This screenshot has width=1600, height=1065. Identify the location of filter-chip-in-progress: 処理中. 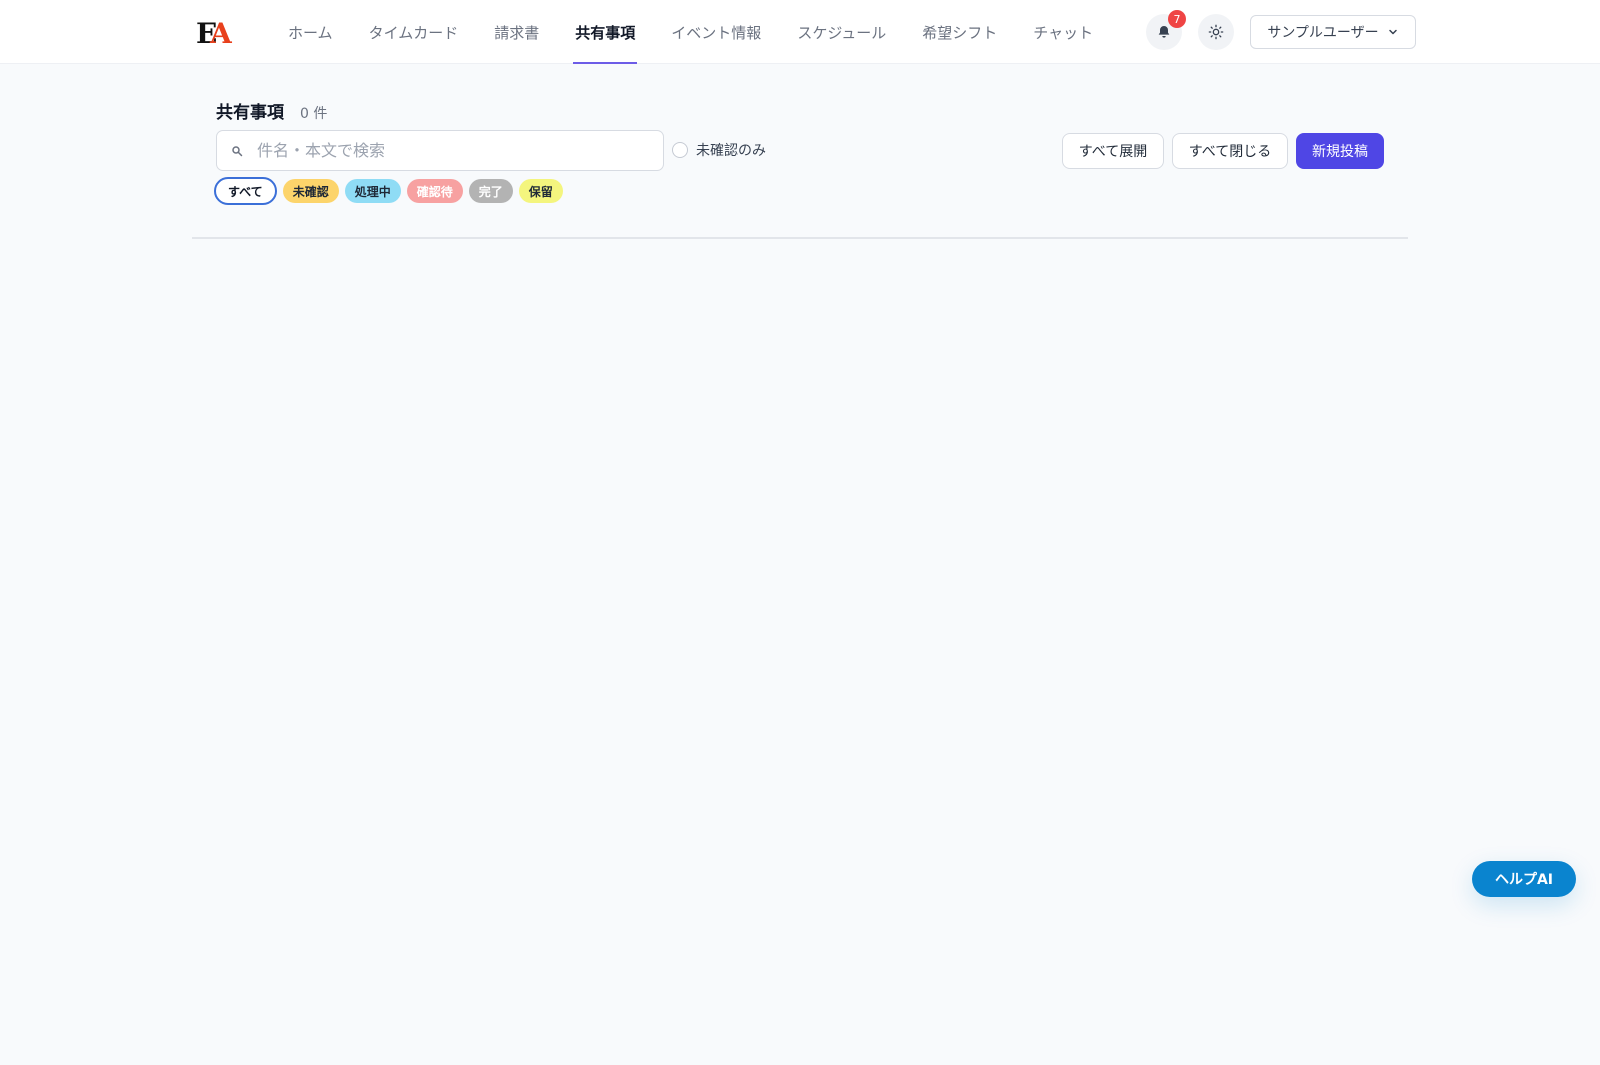
(372, 191).